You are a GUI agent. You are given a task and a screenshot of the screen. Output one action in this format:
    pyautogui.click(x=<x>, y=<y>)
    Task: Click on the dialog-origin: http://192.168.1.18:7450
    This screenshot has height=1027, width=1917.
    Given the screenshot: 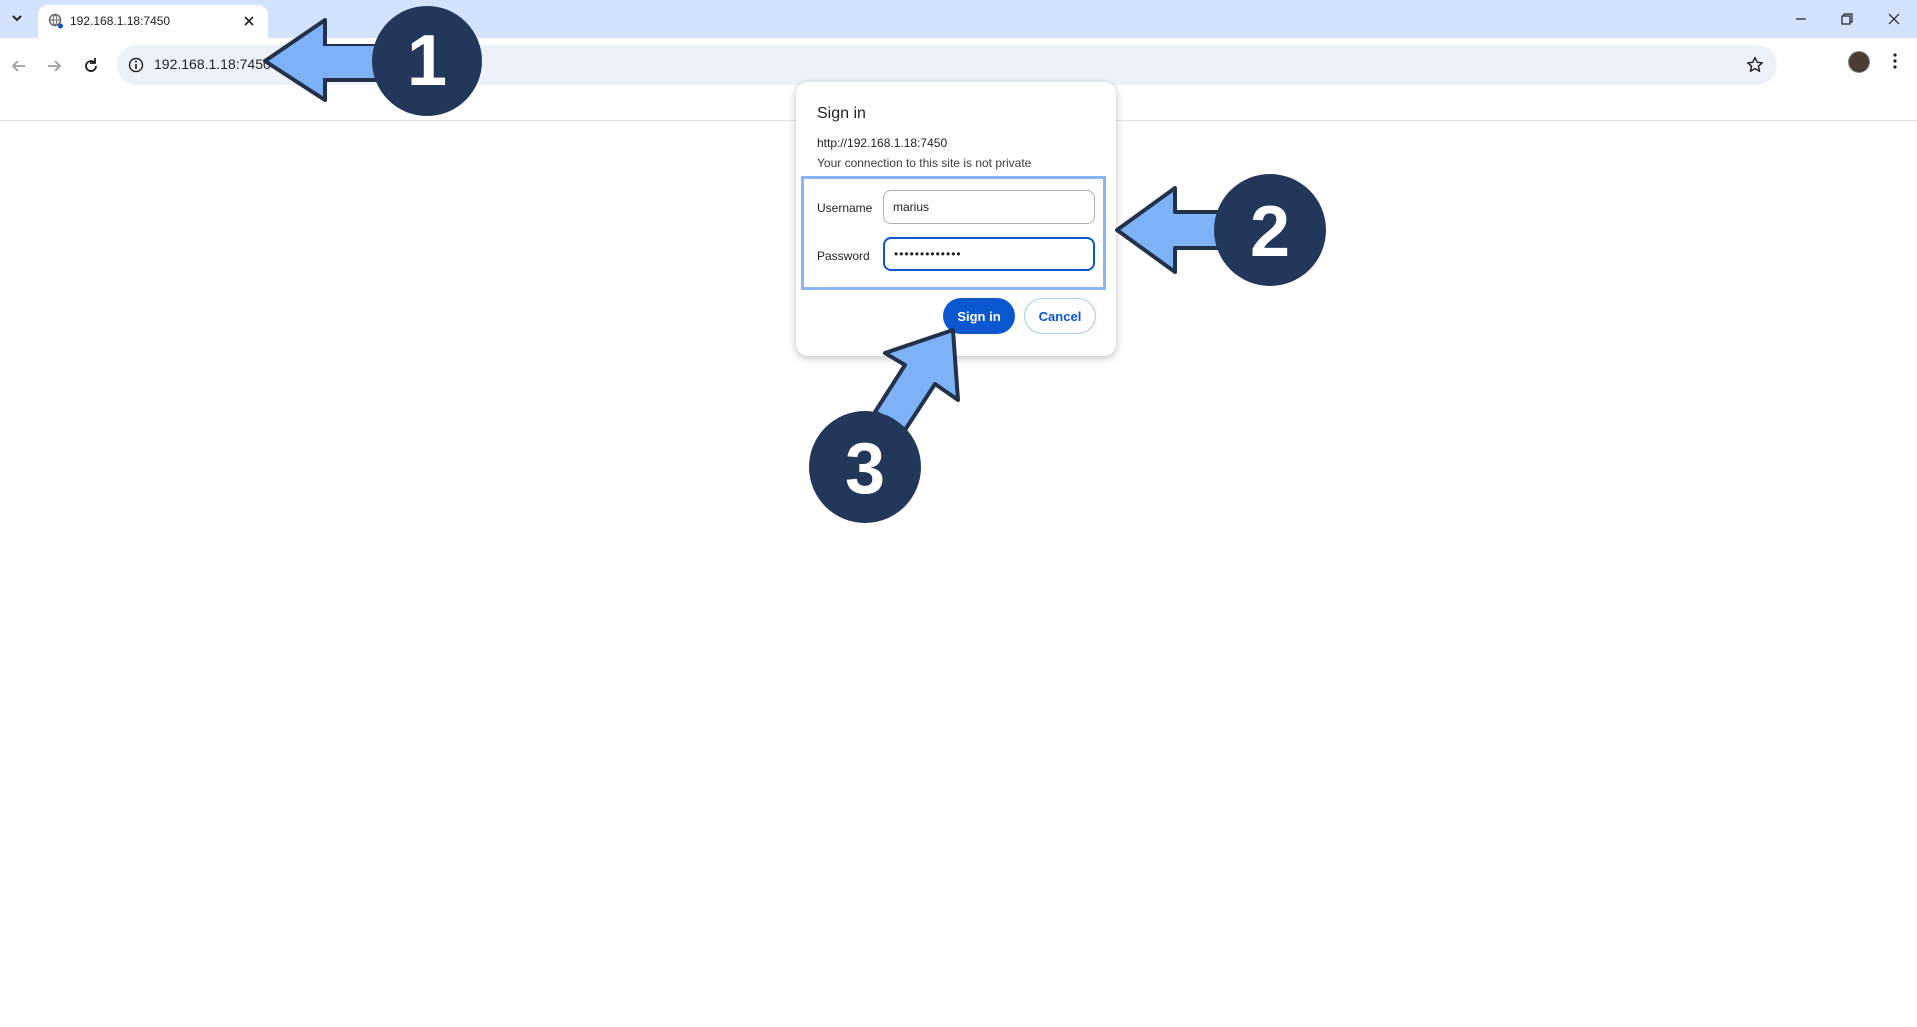 What is the action you would take?
    pyautogui.click(x=882, y=143)
    